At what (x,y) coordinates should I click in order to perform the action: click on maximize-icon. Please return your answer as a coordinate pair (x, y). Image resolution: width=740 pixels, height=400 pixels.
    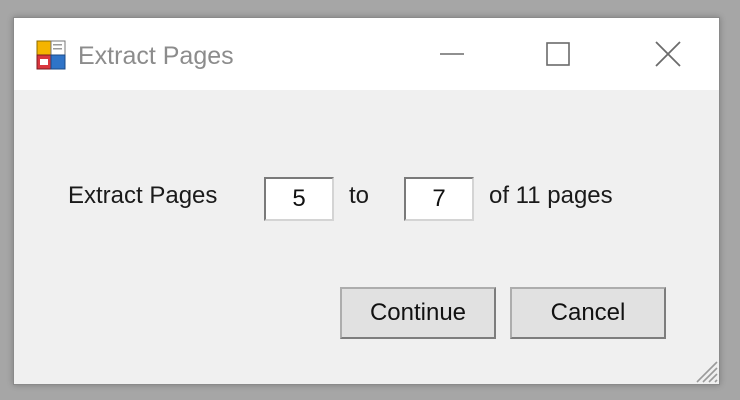
    Looking at the image, I should click on (558, 54).